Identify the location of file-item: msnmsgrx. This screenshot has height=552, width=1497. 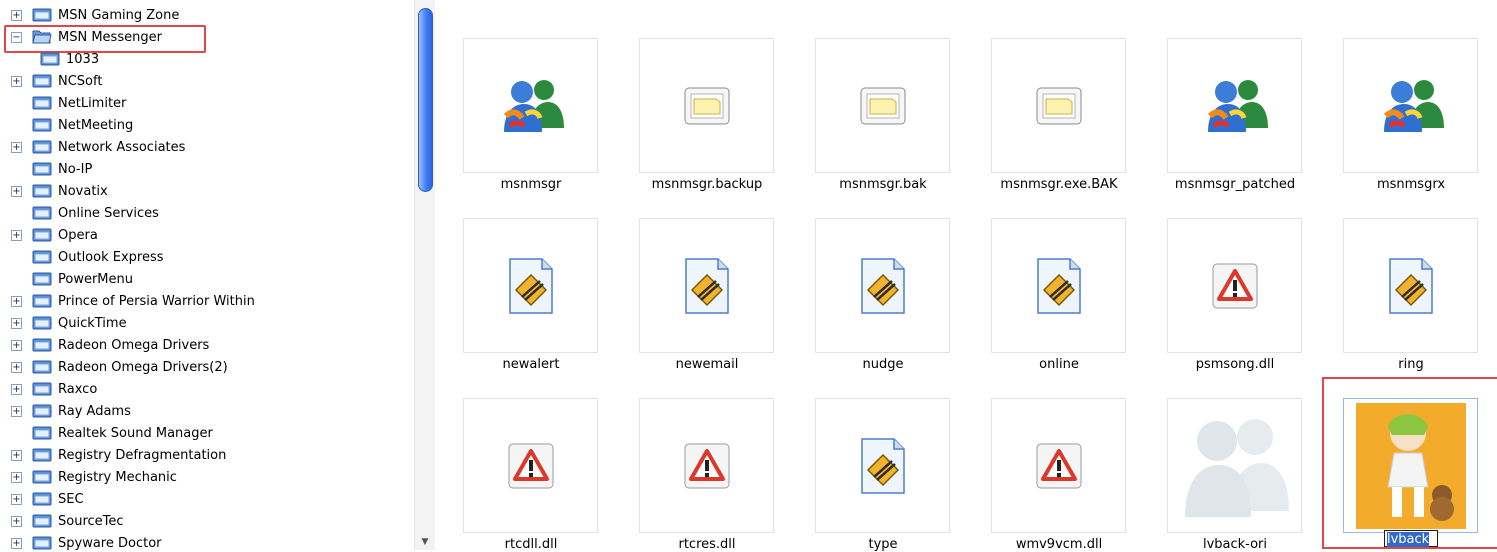
(1404, 96).